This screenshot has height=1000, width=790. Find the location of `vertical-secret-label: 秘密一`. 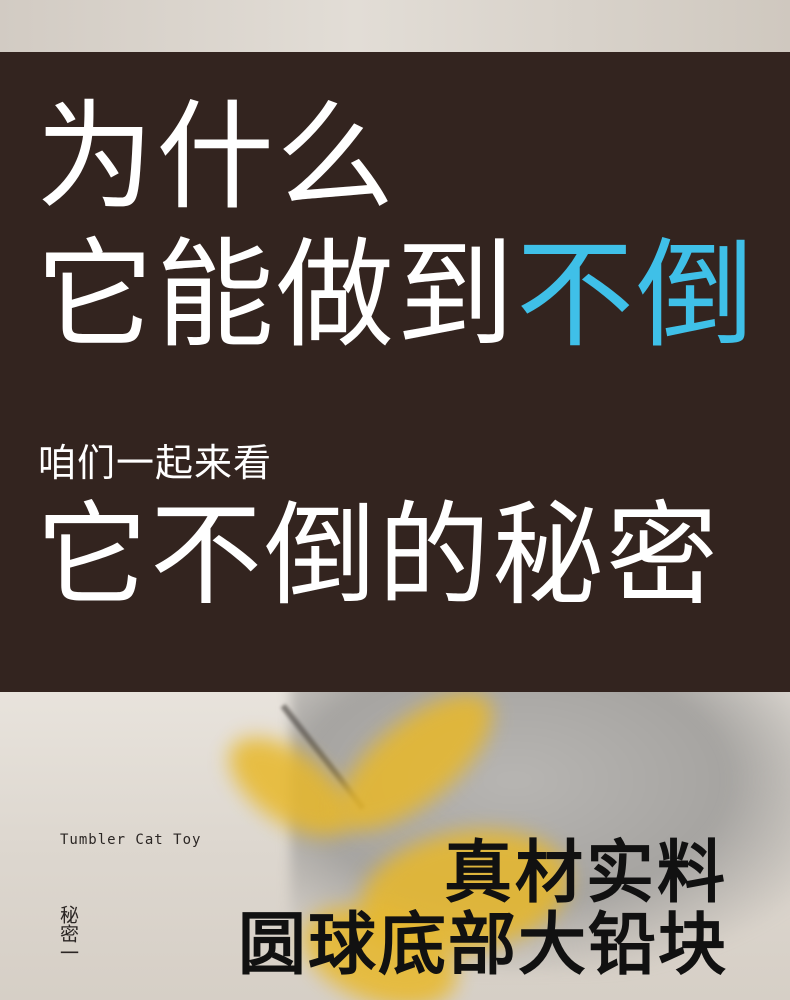

vertical-secret-label: 秘密一 is located at coordinates (68, 933).